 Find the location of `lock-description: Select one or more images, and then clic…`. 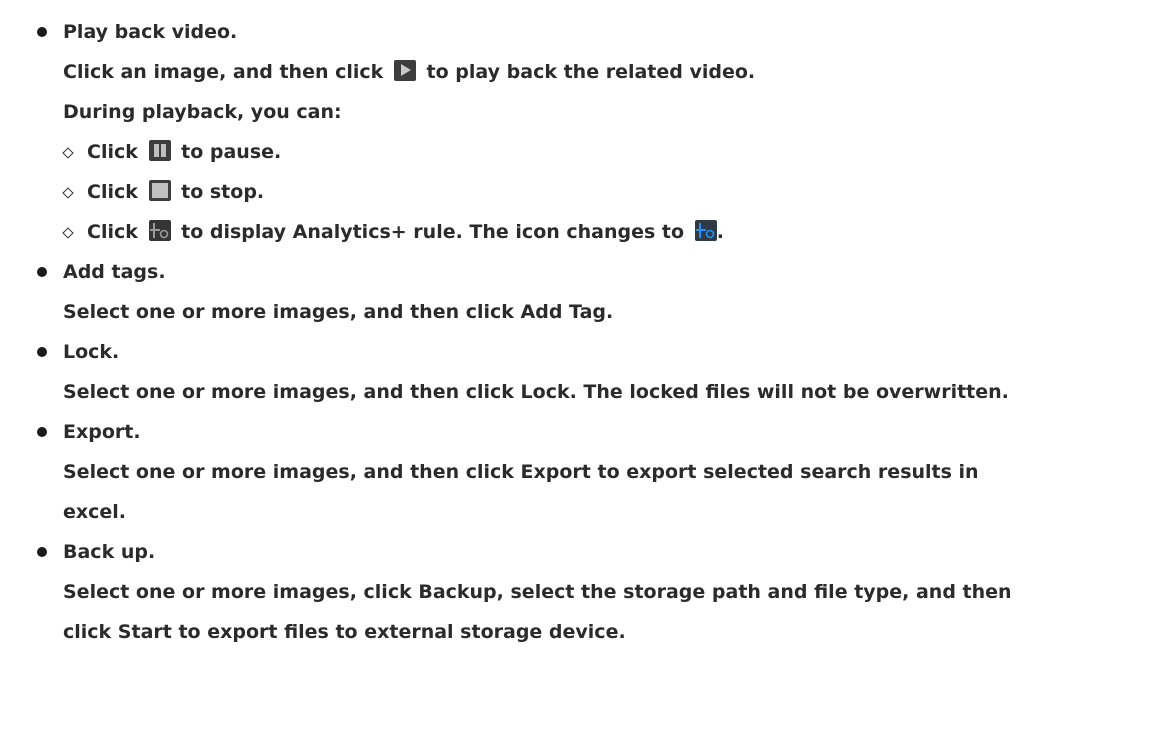

lock-description: Select one or more images, and then clic… is located at coordinates (536, 392).